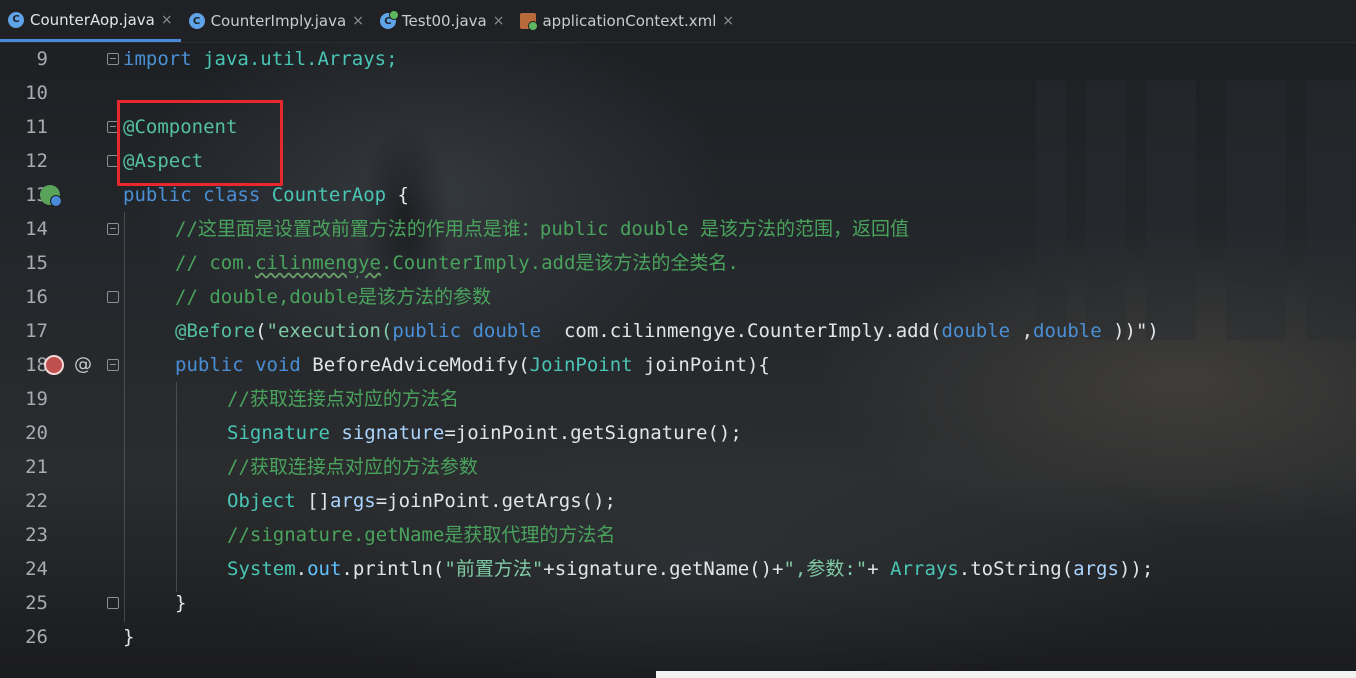 This screenshot has width=1356, height=678. I want to click on line-number: 23, so click(36, 535).